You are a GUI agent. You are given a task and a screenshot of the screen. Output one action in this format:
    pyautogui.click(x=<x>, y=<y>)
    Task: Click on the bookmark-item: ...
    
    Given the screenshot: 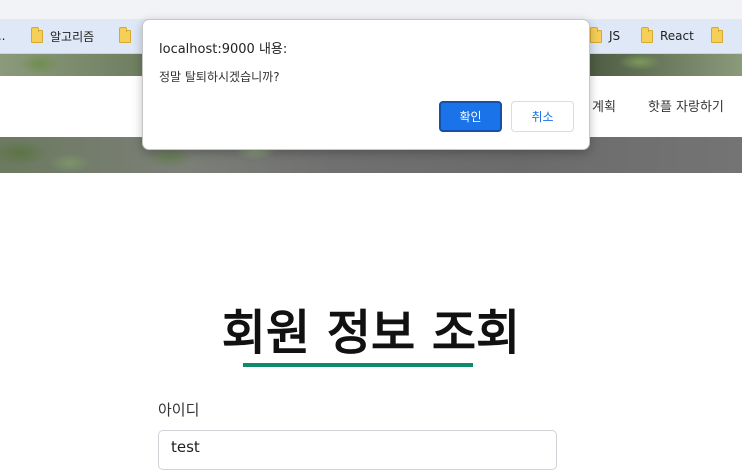 What is the action you would take?
    pyautogui.click(x=2, y=36)
    